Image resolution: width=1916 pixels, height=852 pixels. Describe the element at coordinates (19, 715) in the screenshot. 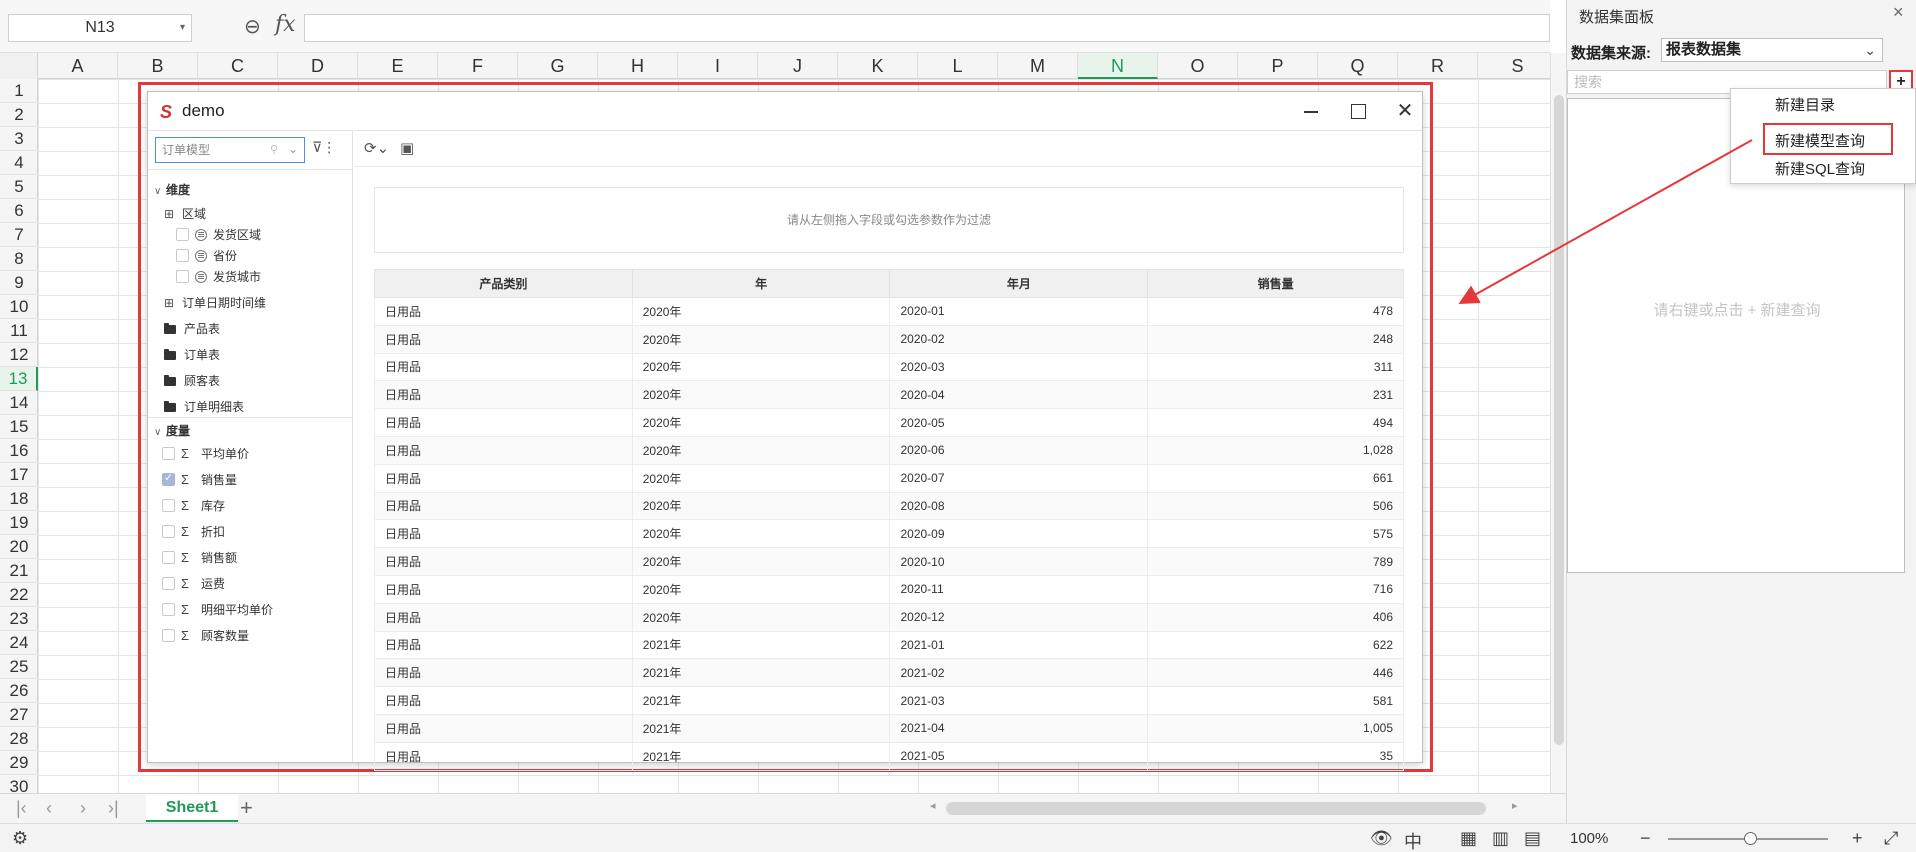

I see `row-header-27: 27` at that location.